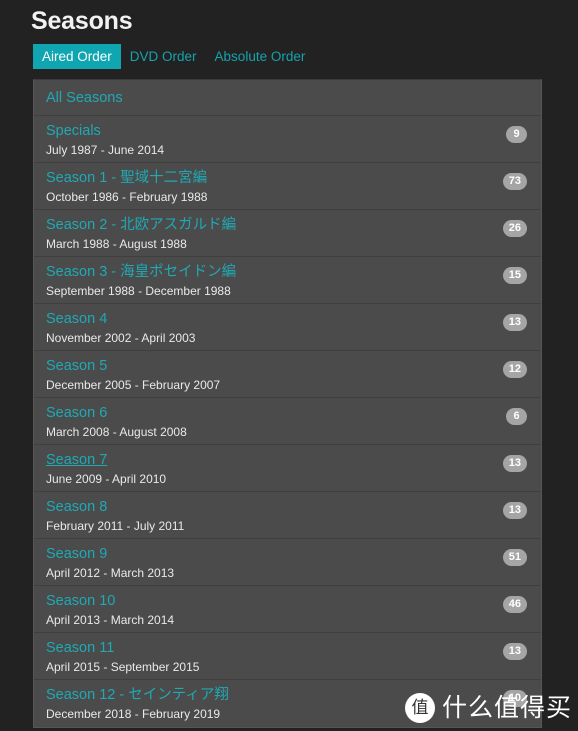 The image size is (578, 731). What do you see at coordinates (514, 557) in the screenshot?
I see `episode-count-badge: 51` at bounding box center [514, 557].